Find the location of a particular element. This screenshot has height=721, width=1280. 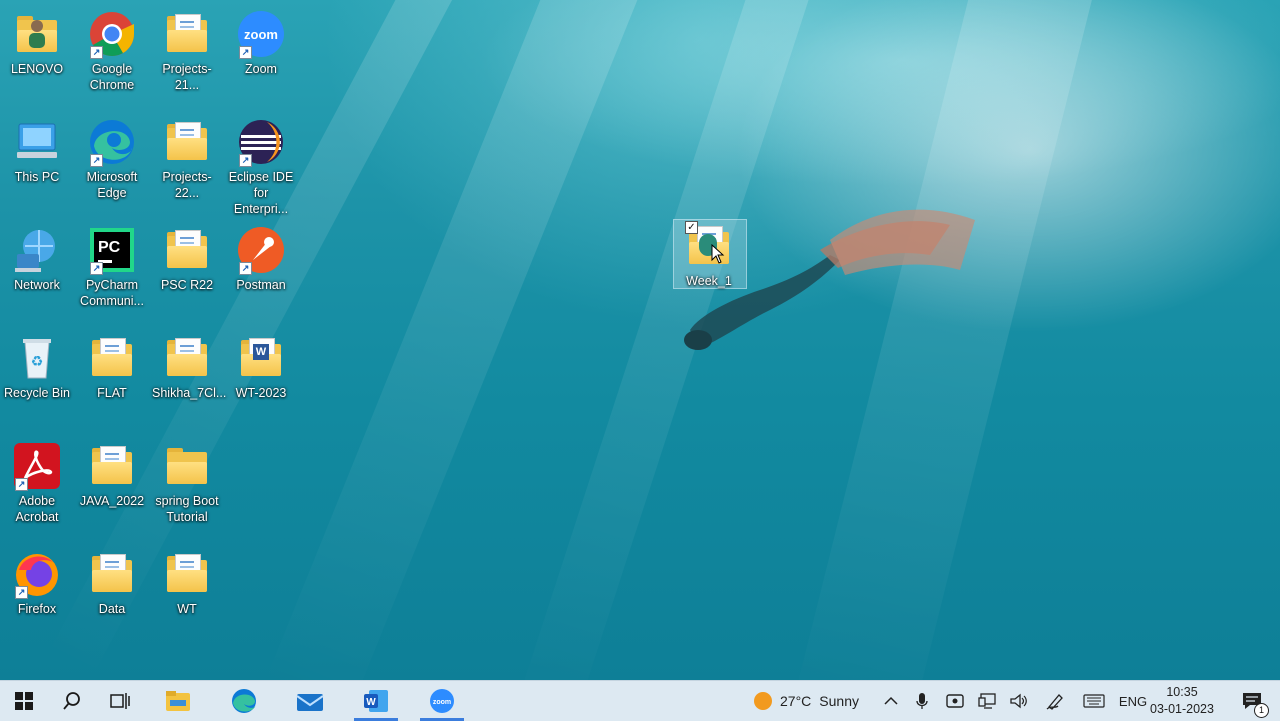

icon-label: Week_1 is located at coordinates (709, 281).